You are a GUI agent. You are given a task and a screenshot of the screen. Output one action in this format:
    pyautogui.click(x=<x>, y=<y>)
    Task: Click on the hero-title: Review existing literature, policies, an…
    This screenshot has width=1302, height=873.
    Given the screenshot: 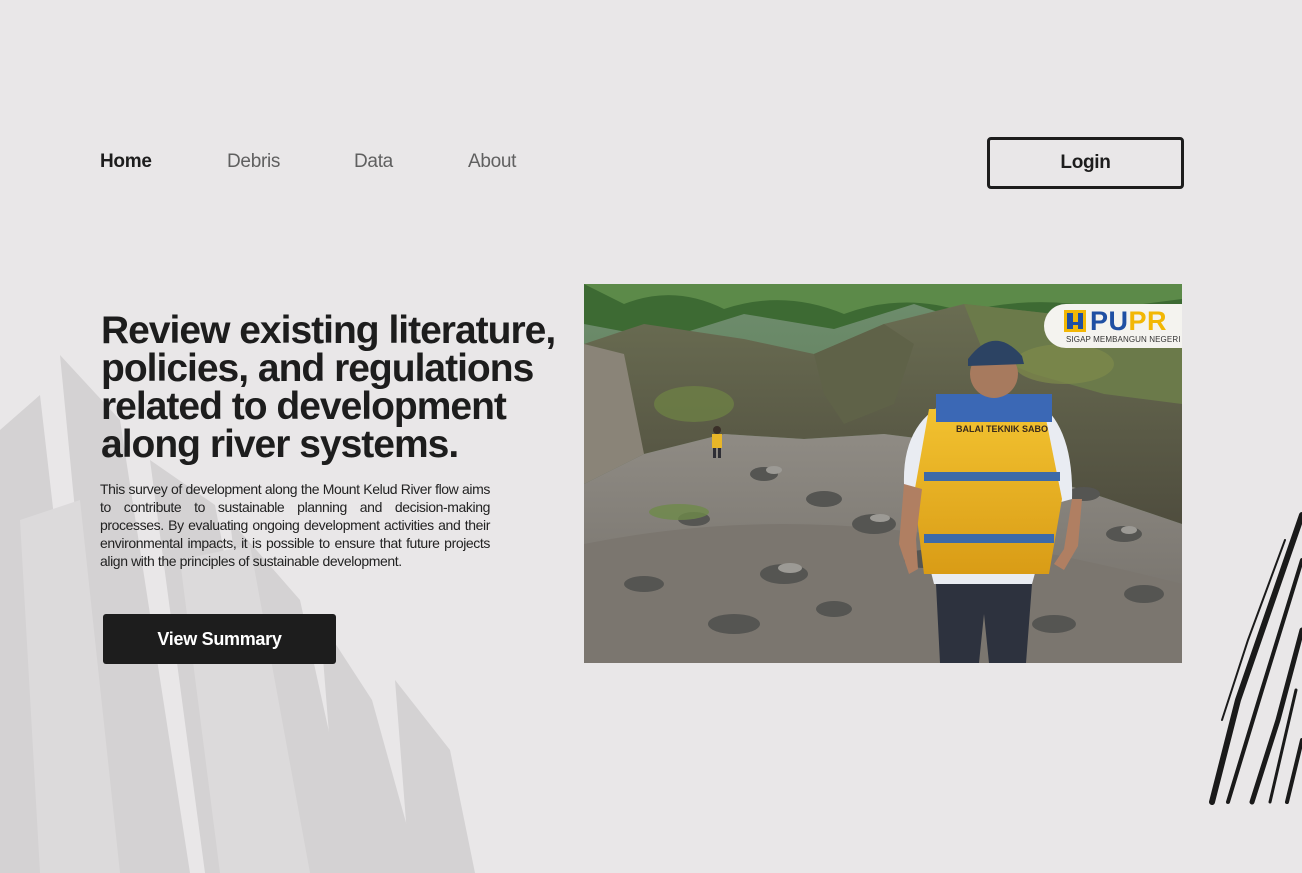 What is the action you would take?
    pyautogui.click(x=328, y=387)
    